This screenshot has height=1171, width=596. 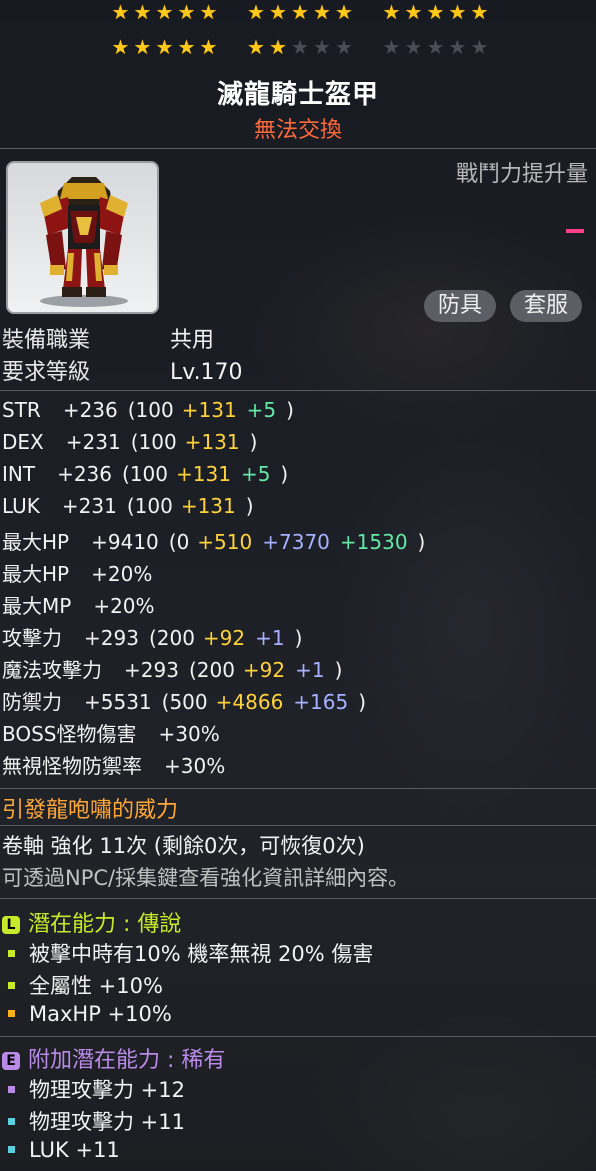 I want to click on legendary-grade-icon: L, so click(x=11, y=925).